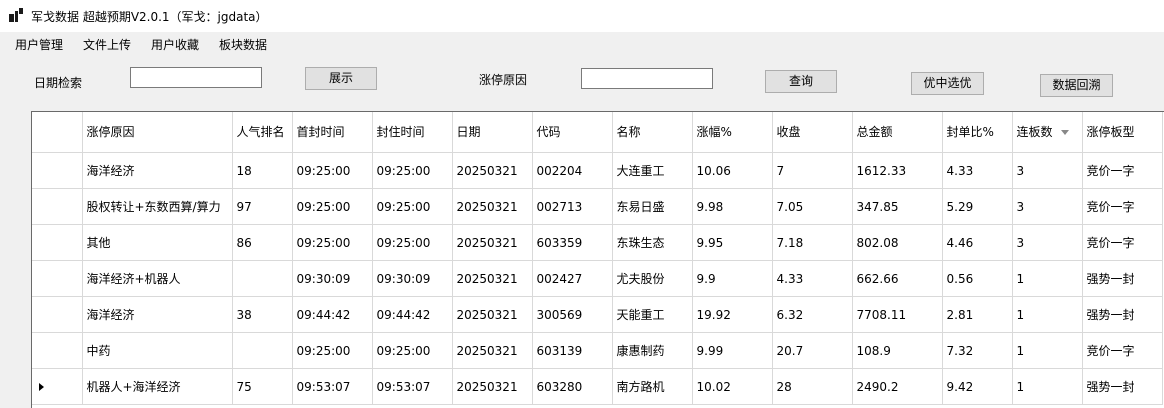 The height and width of the screenshot is (408, 1164). What do you see at coordinates (647, 78) in the screenshot?
I see `limit-reason-input` at bounding box center [647, 78].